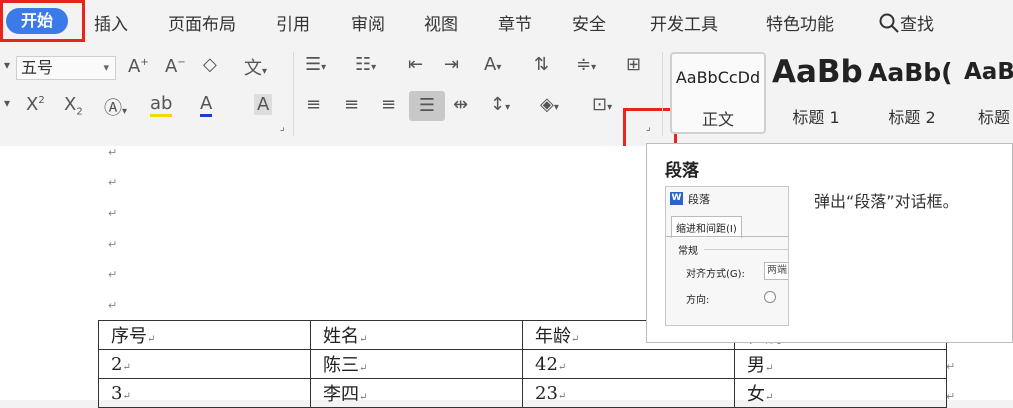  What do you see at coordinates (451, 64) in the screenshot?
I see `increase-indent-icon: ⇥` at bounding box center [451, 64].